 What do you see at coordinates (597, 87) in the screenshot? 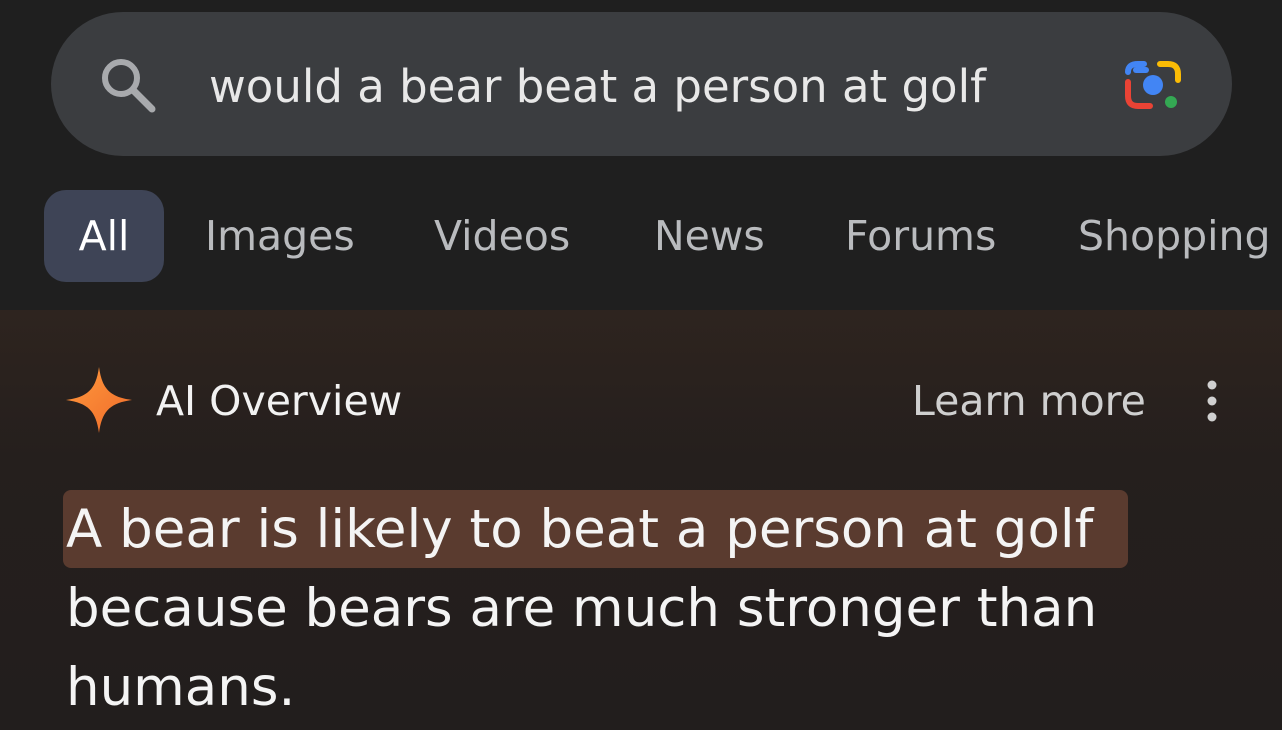
I see `search-input: would a bear beat a person at golf` at bounding box center [597, 87].